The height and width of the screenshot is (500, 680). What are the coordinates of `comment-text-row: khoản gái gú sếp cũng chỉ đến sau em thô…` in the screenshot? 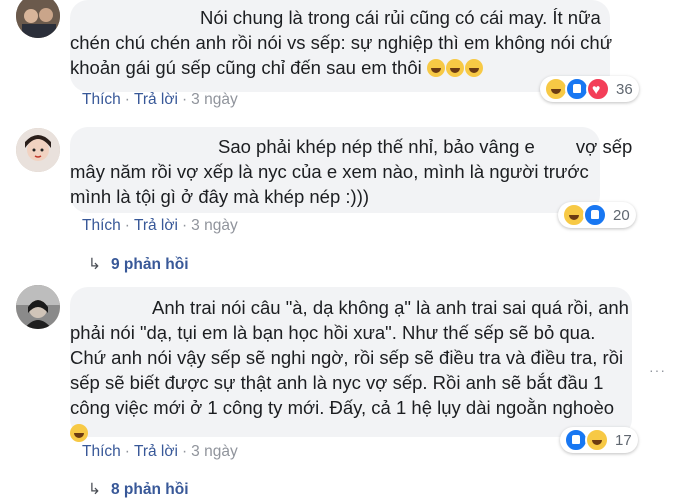 It's located at (334, 67).